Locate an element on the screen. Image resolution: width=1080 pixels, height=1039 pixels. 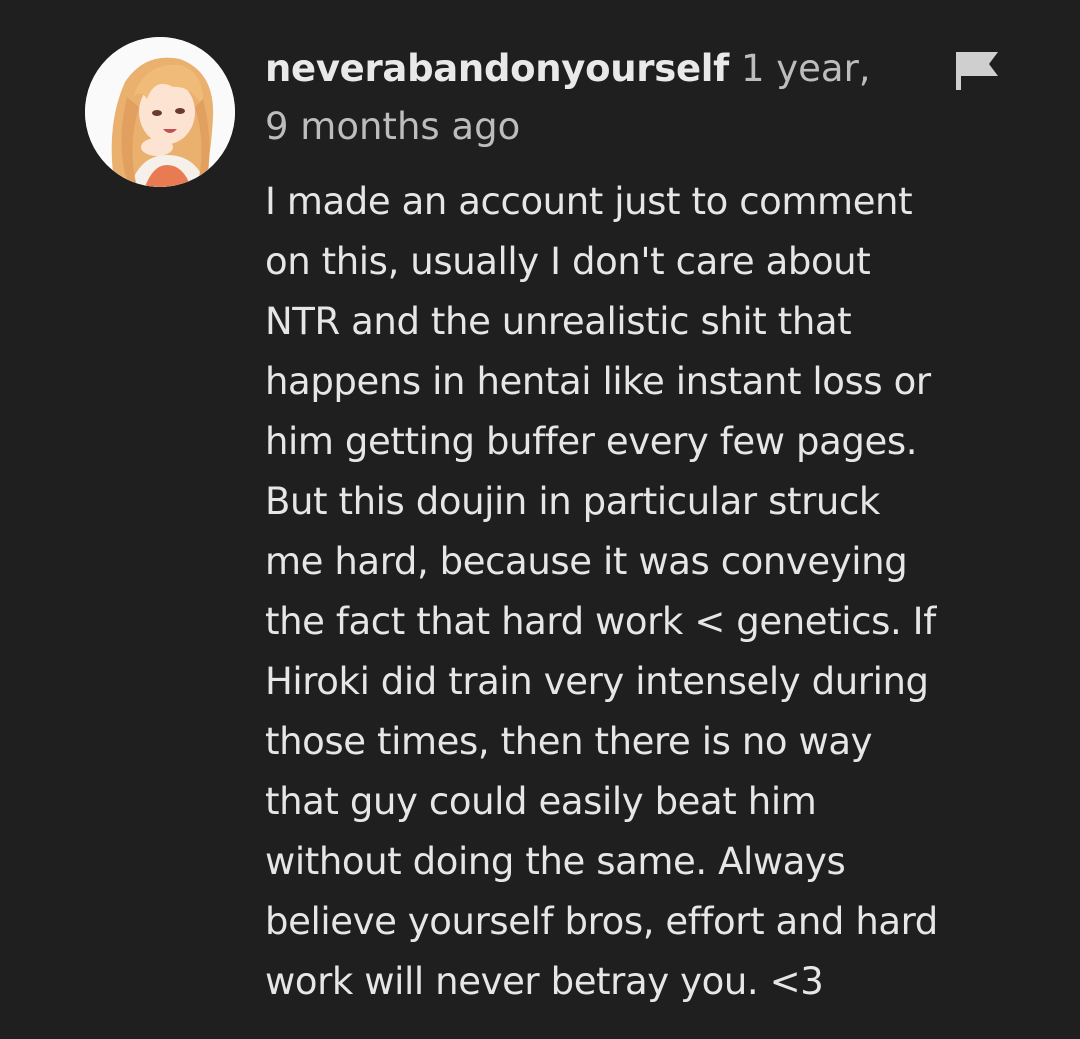
report-button is located at coordinates (977, 70).